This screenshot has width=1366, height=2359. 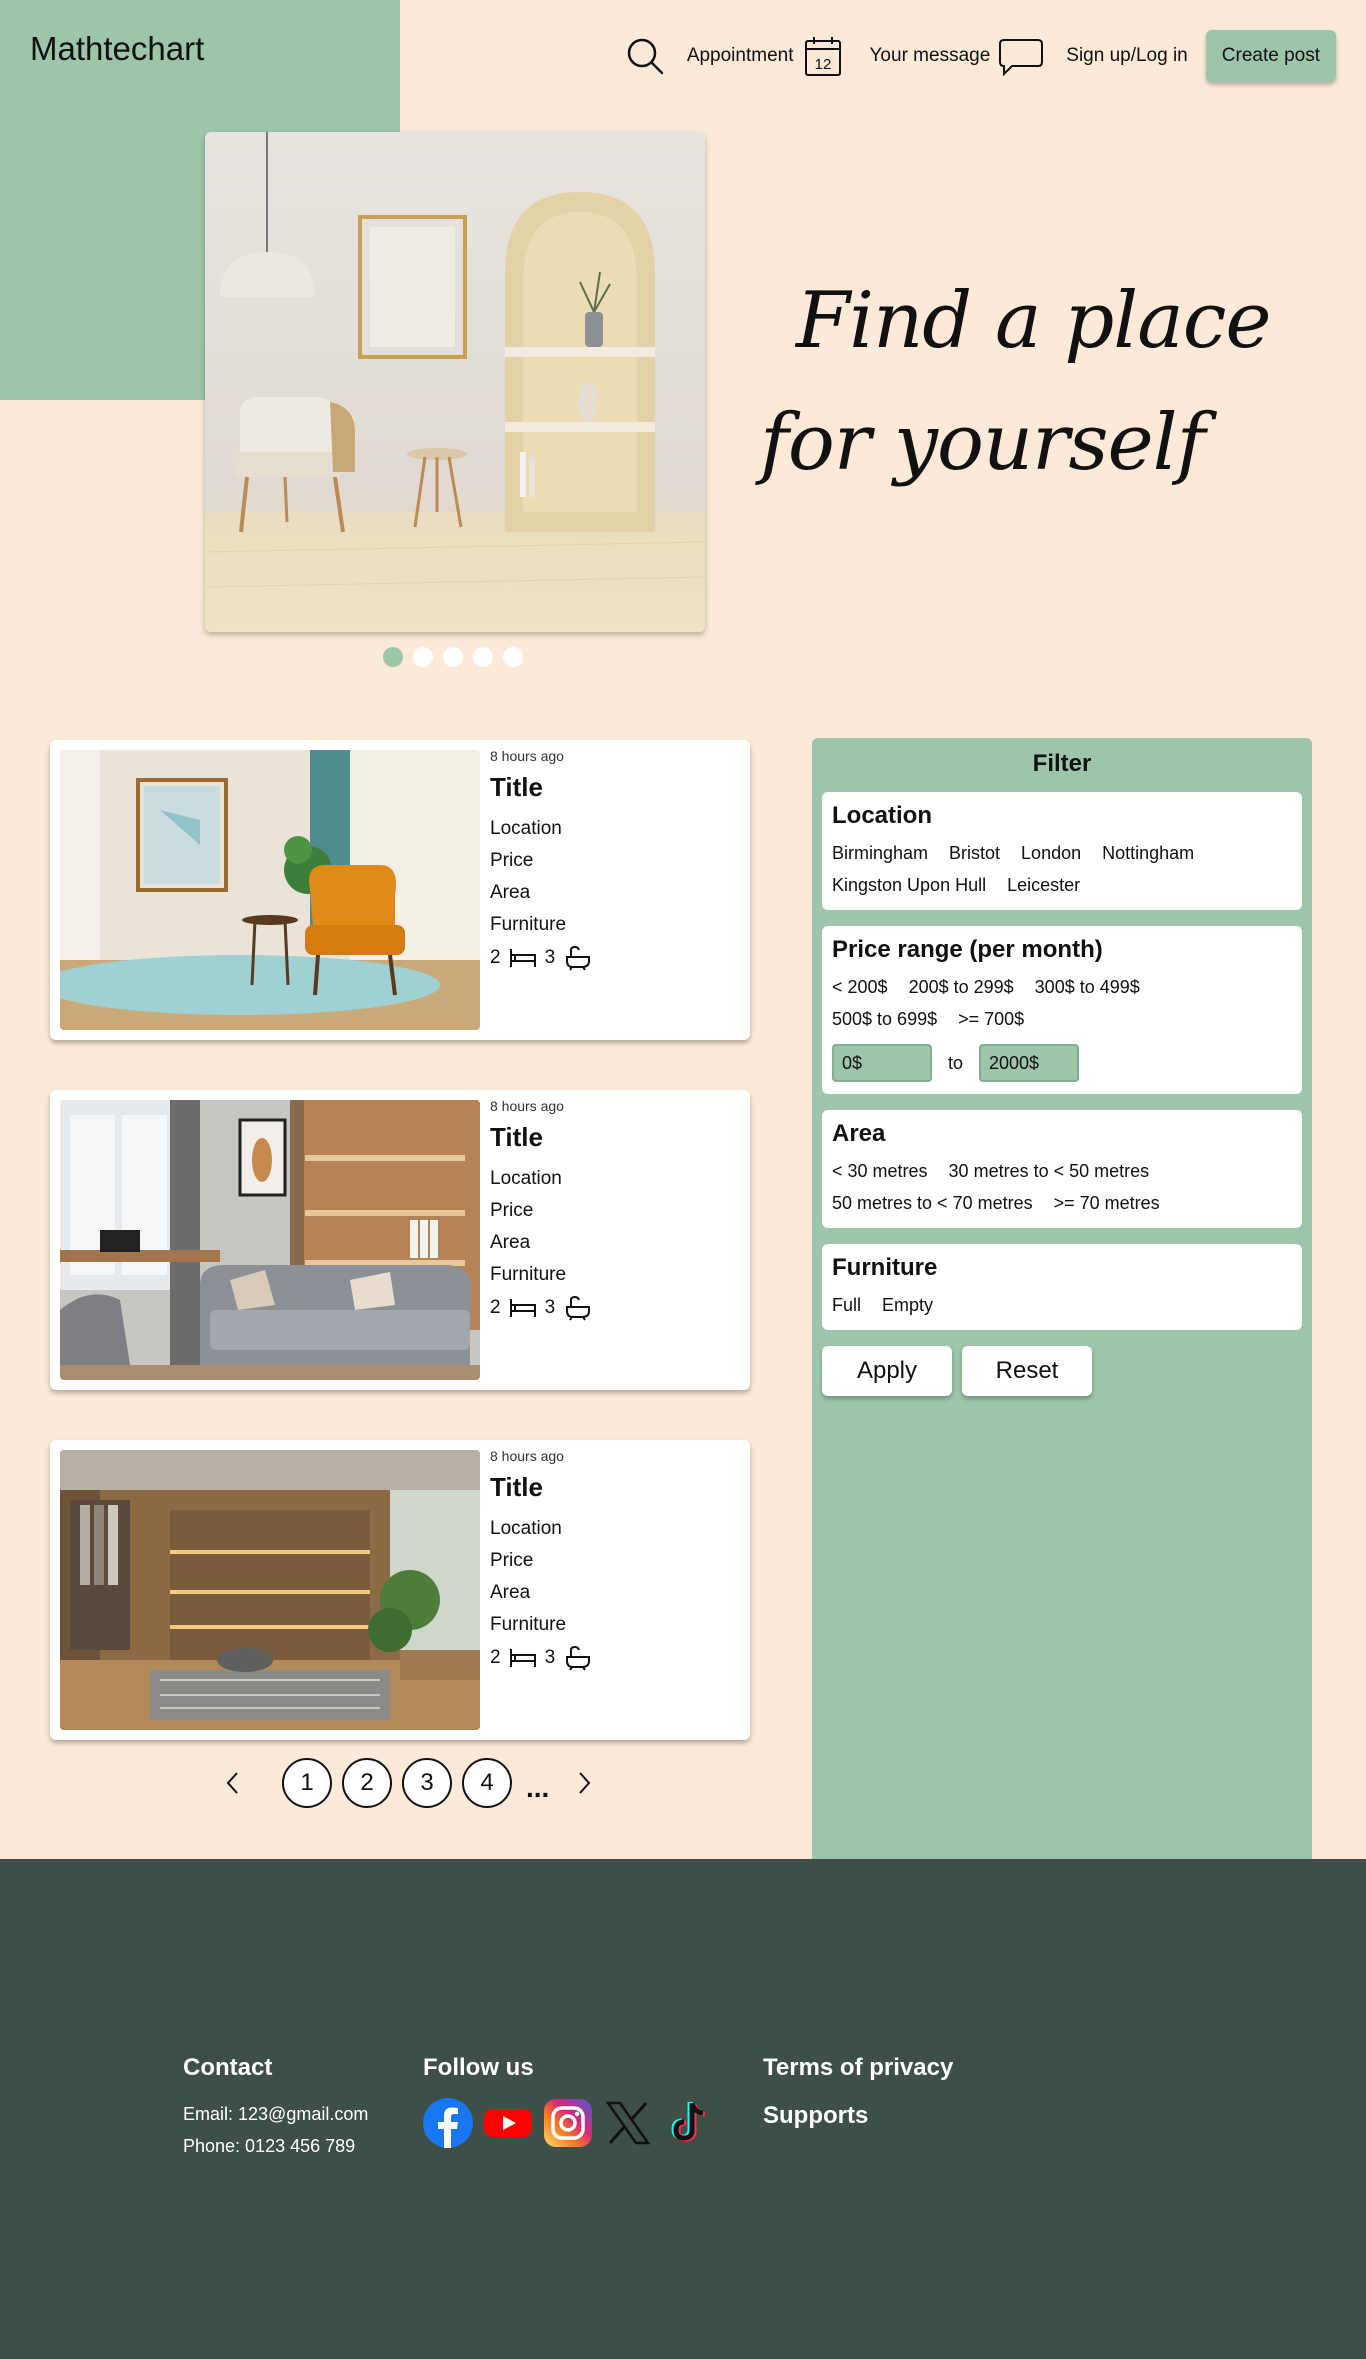 What do you see at coordinates (822, 64) in the screenshot?
I see `svg-text: 12` at bounding box center [822, 64].